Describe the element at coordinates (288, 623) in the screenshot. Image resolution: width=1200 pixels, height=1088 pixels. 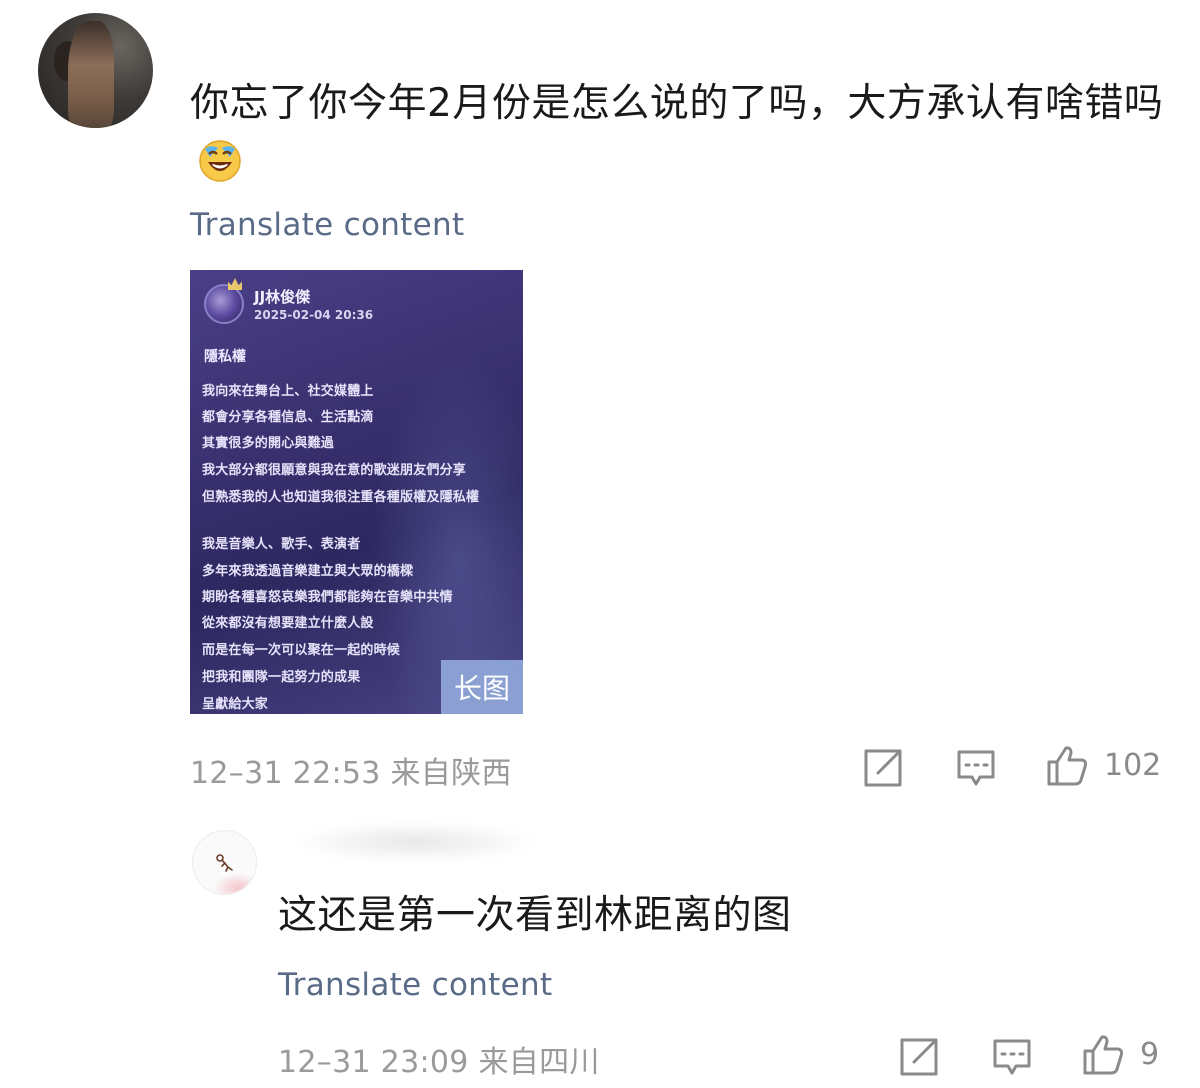
I see `image-text-line: 從來都沒有想要建立什麼人設` at that location.